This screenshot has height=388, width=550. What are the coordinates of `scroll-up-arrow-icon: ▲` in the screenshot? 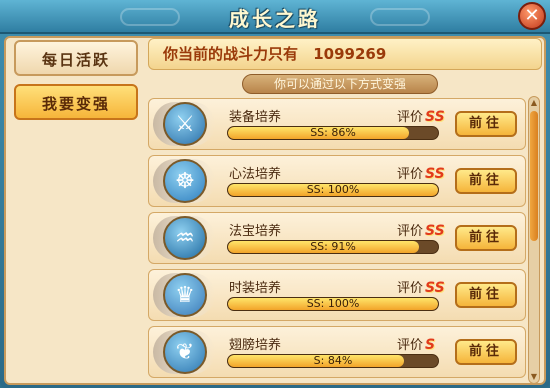 It's located at (534, 103).